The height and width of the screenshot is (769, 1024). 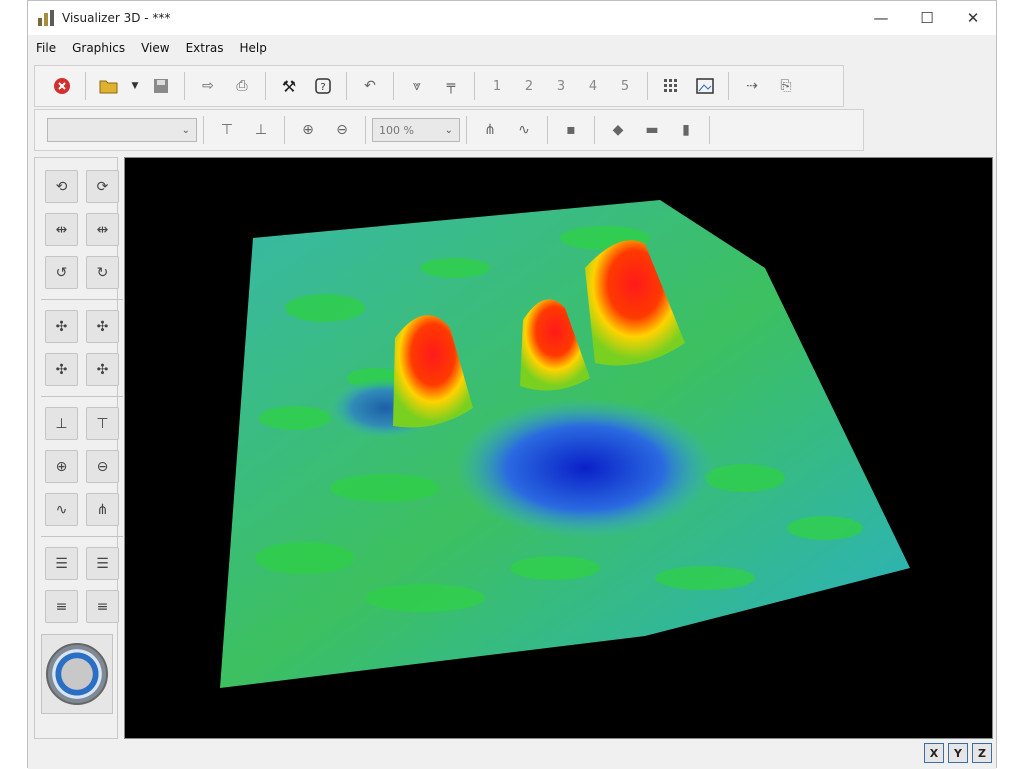 What do you see at coordinates (98, 48) in the screenshot?
I see `menu-graphics: Graphics` at bounding box center [98, 48].